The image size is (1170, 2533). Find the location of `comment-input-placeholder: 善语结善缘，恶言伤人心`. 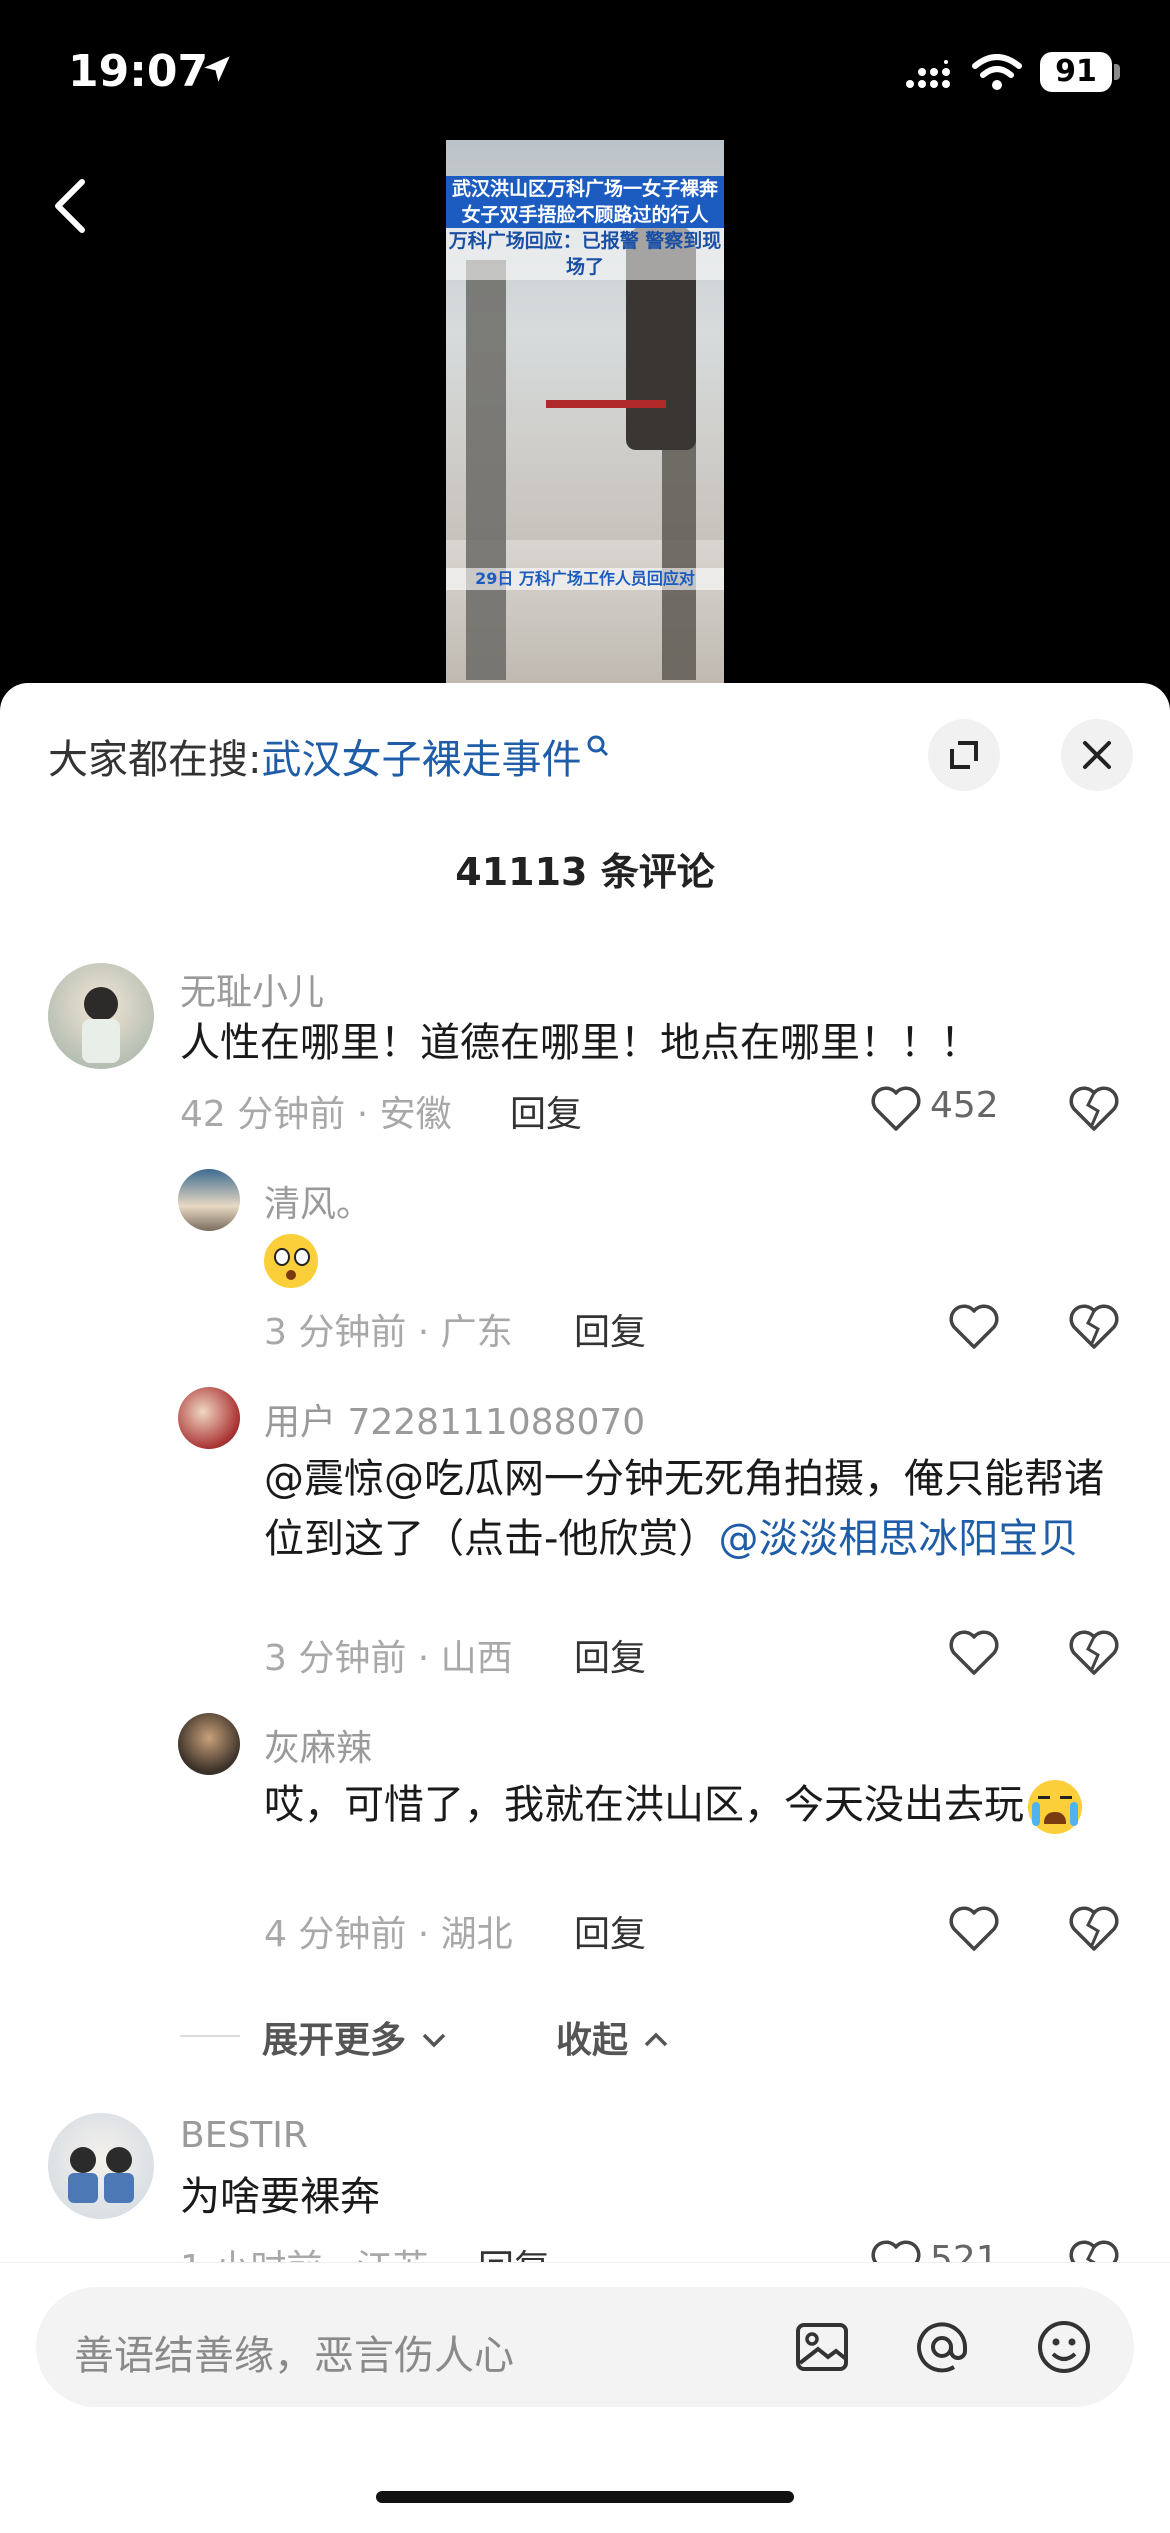

comment-input-placeholder: 善语结善缘，恶言伤人心 is located at coordinates (294, 2356).